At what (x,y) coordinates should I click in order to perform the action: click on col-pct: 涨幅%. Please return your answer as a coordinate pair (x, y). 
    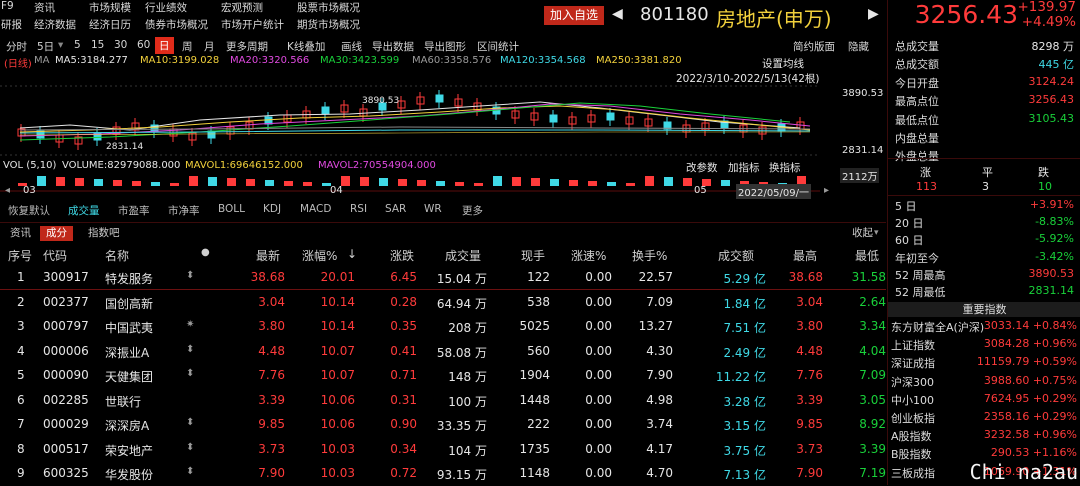
    Looking at the image, I should click on (319, 255).